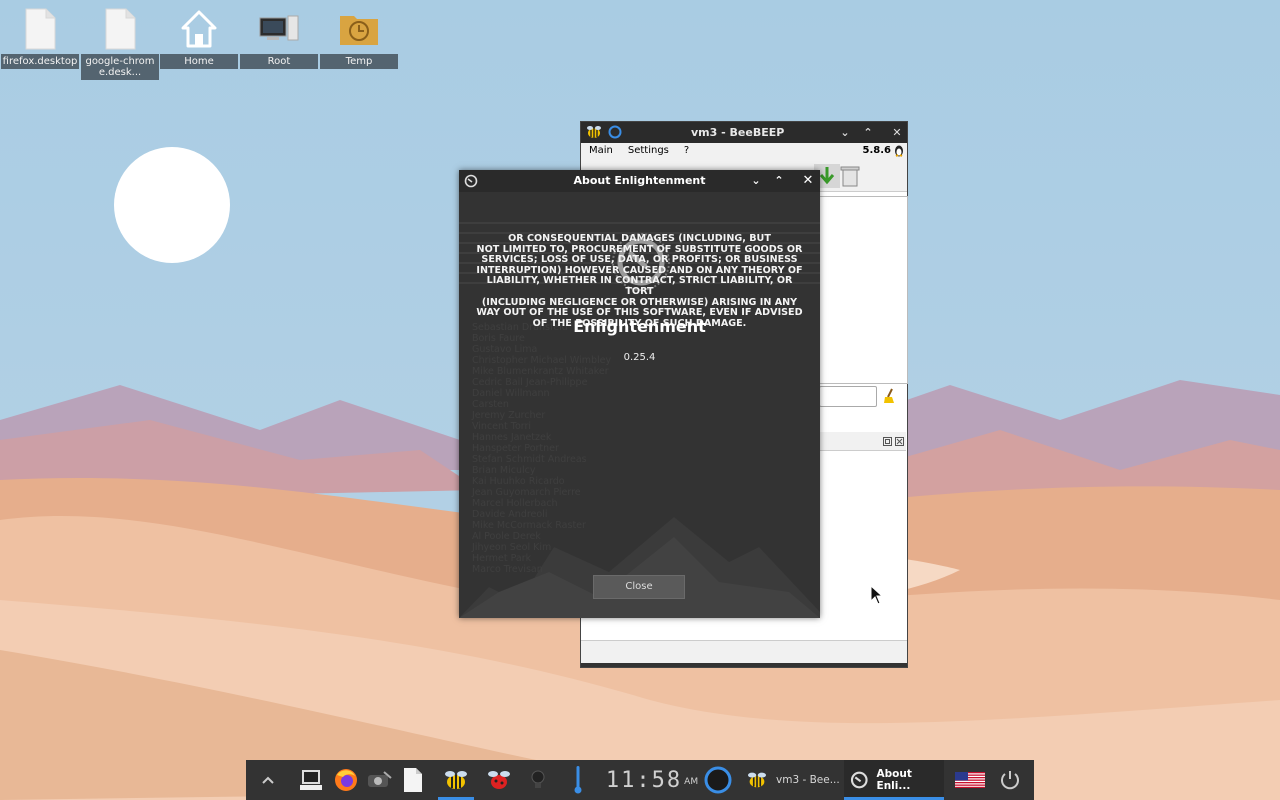  I want to click on beebeep-titlebar: vm3 - BeeBEEP ⌄ ⌃ ✕, so click(744, 132).